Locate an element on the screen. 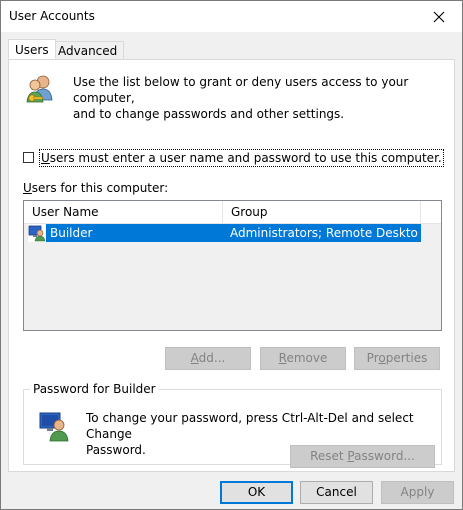 This screenshot has width=463, height=510. access-key-u2: U is located at coordinates (27, 188).